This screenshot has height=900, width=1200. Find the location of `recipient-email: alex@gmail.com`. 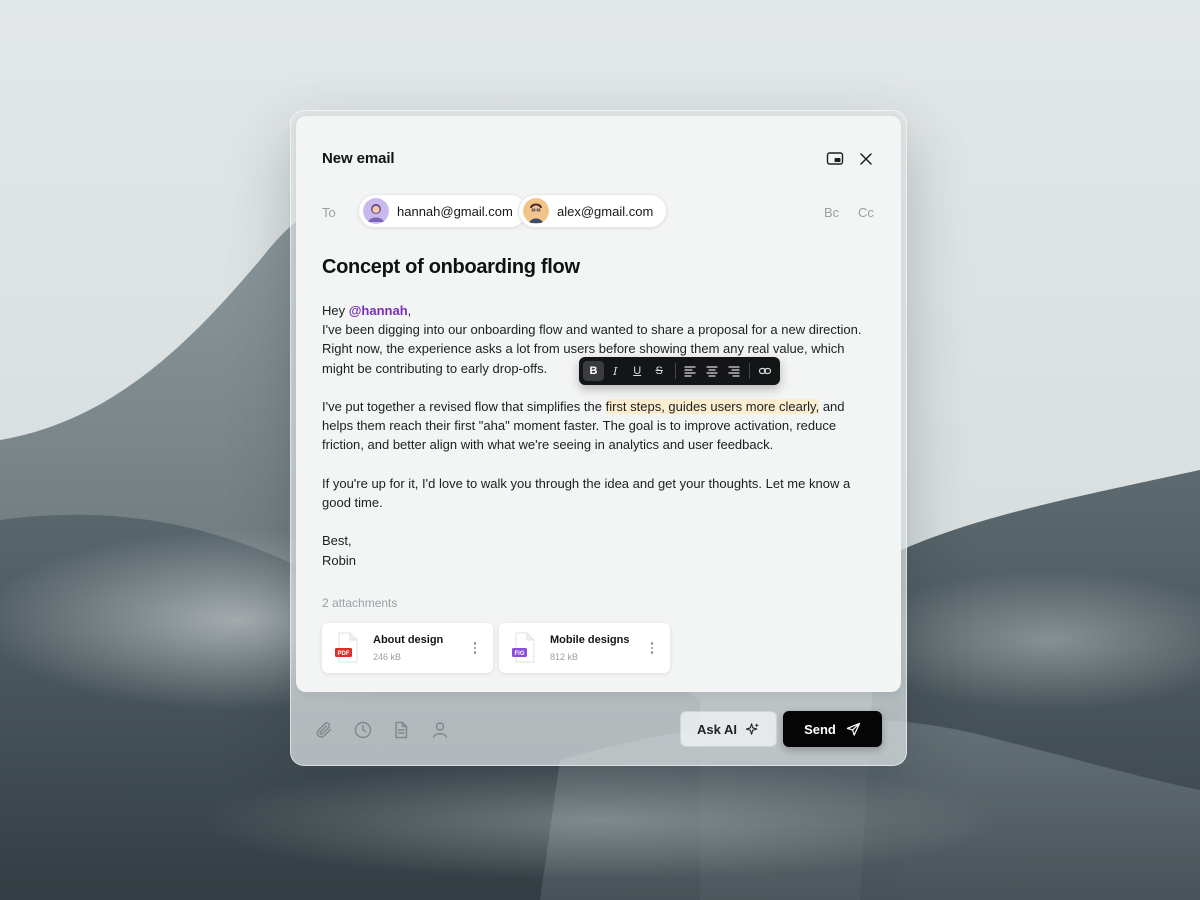

recipient-email: alex@gmail.com is located at coordinates (605, 211).